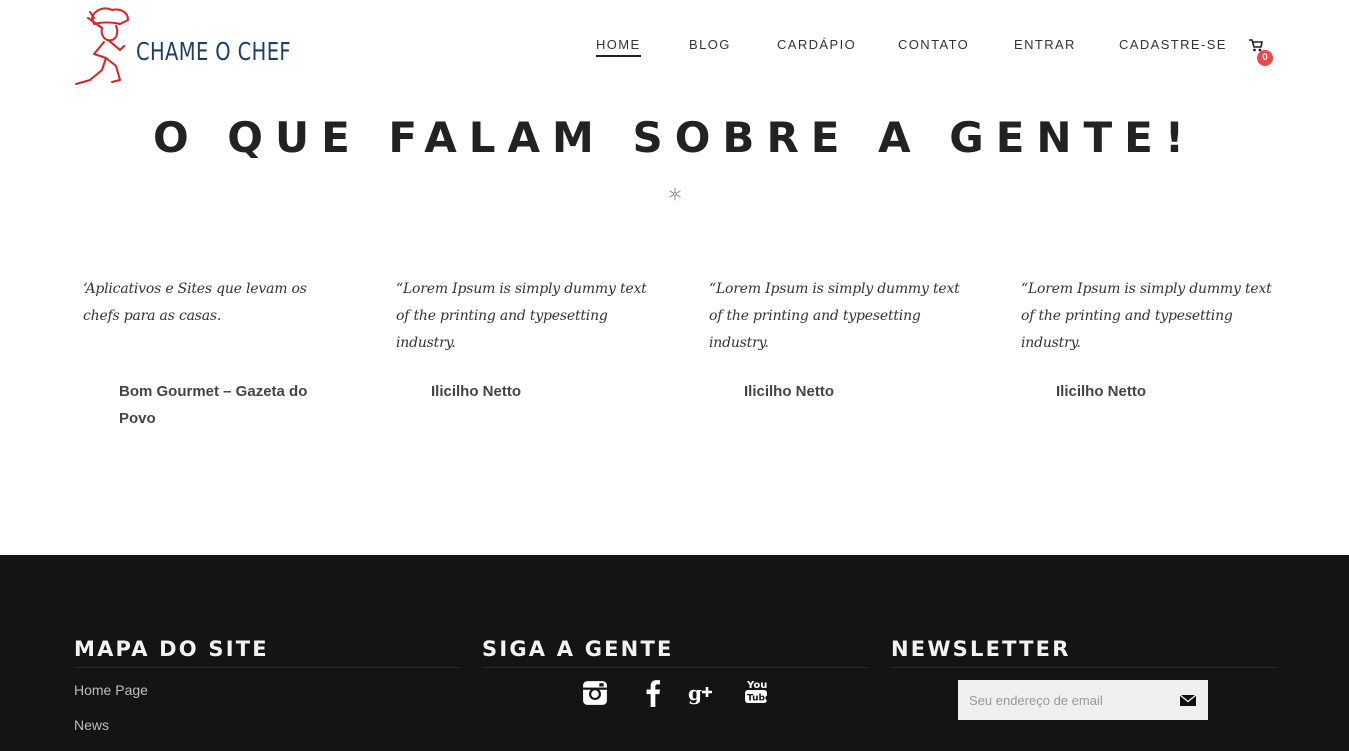  What do you see at coordinates (1265, 58) in the screenshot?
I see `cart-count-badge: 0` at bounding box center [1265, 58].